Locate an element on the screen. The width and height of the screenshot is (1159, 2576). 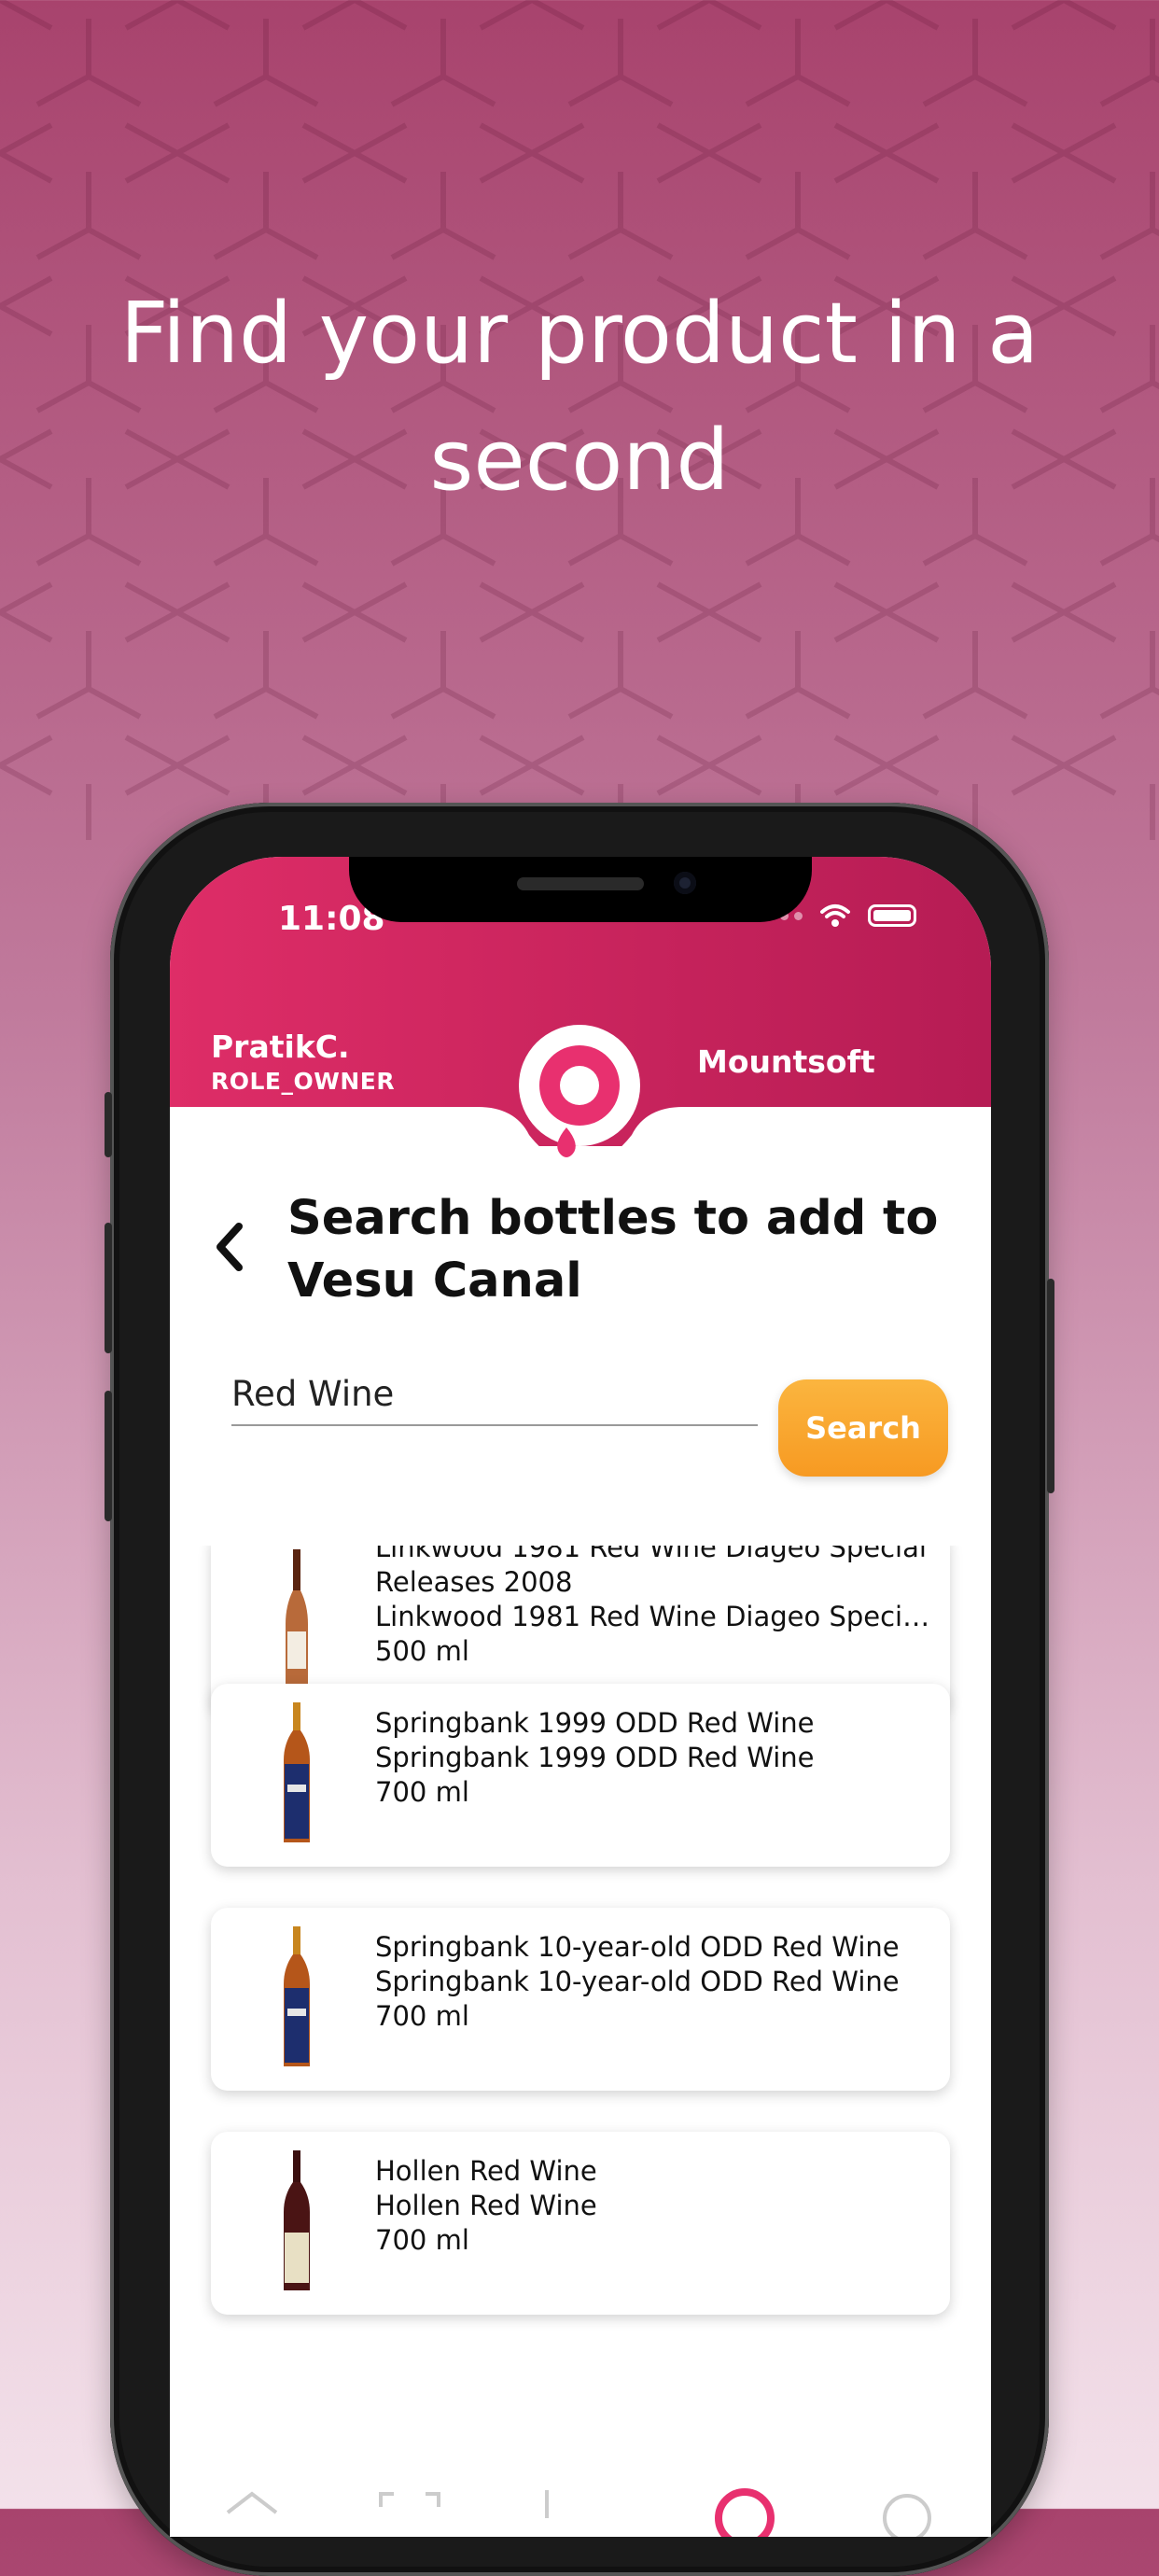
result-subtitle: Springbank 10-year-old ODD Red Wine is located at coordinates (637, 1981).